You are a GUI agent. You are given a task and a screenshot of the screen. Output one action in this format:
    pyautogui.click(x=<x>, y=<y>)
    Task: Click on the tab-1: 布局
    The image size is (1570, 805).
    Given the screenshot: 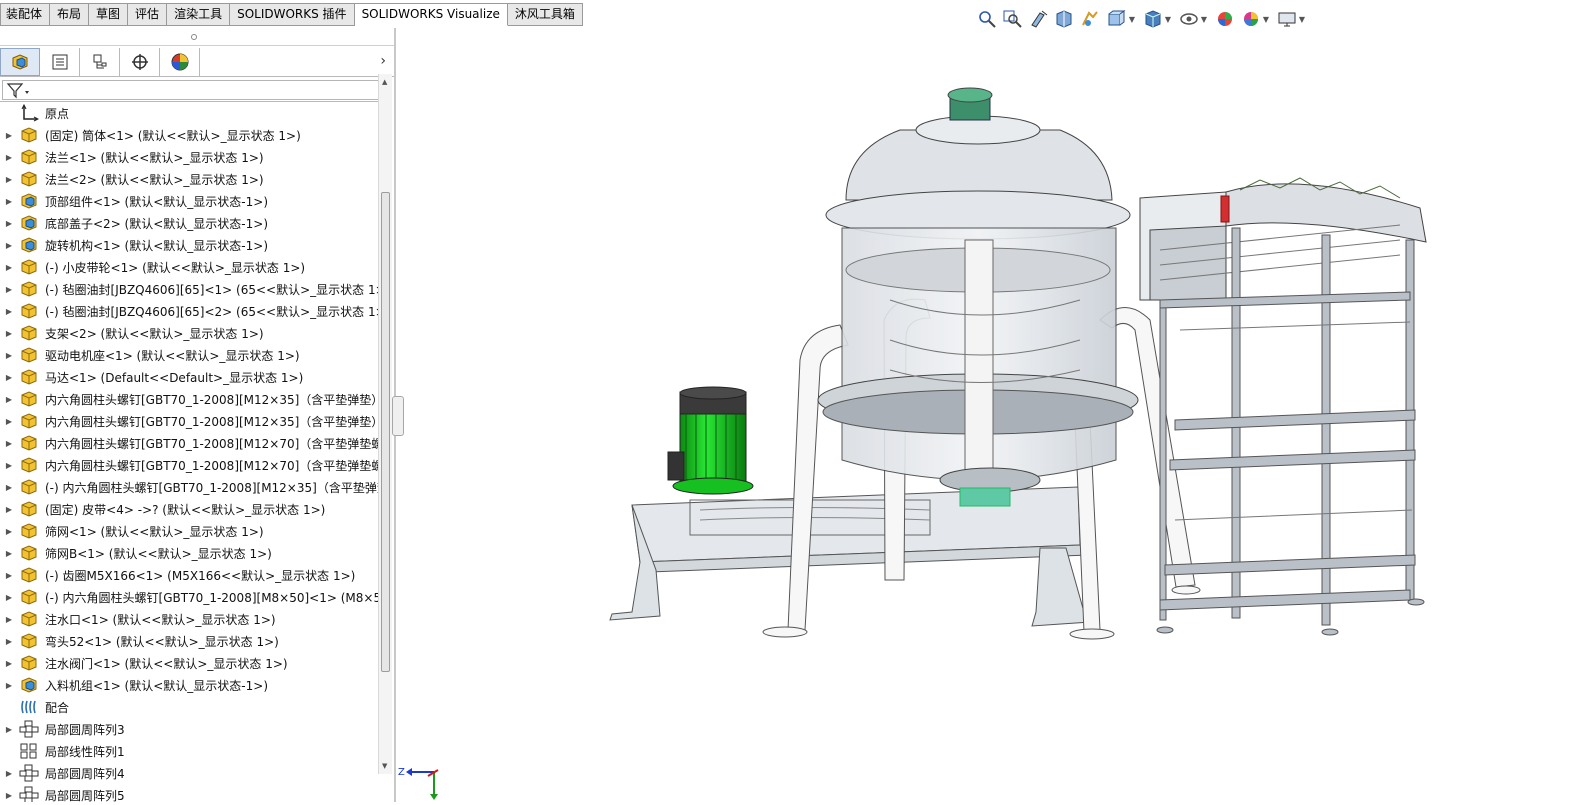 What is the action you would take?
    pyautogui.click(x=70, y=14)
    